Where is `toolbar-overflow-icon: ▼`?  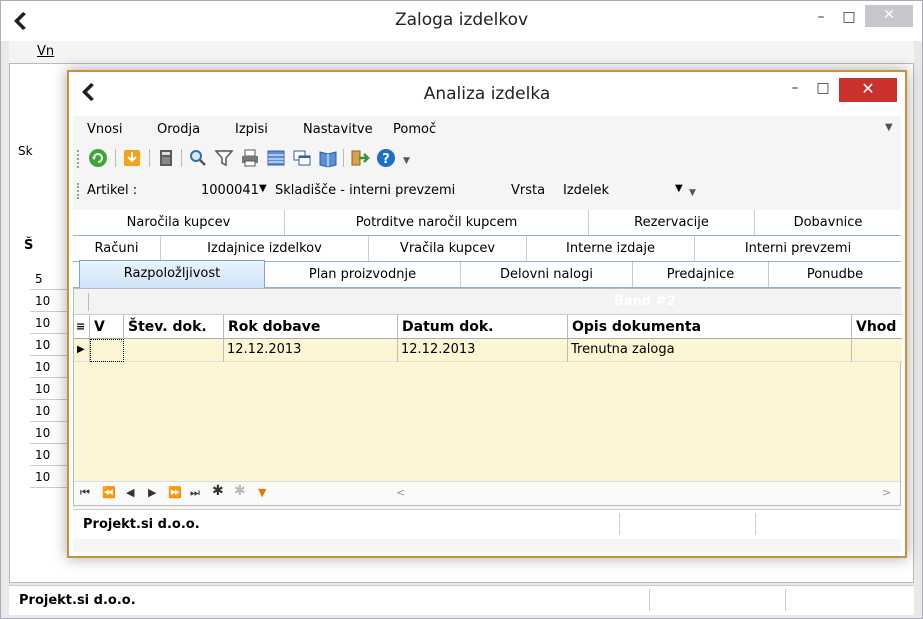 toolbar-overflow-icon: ▼ is located at coordinates (406, 161).